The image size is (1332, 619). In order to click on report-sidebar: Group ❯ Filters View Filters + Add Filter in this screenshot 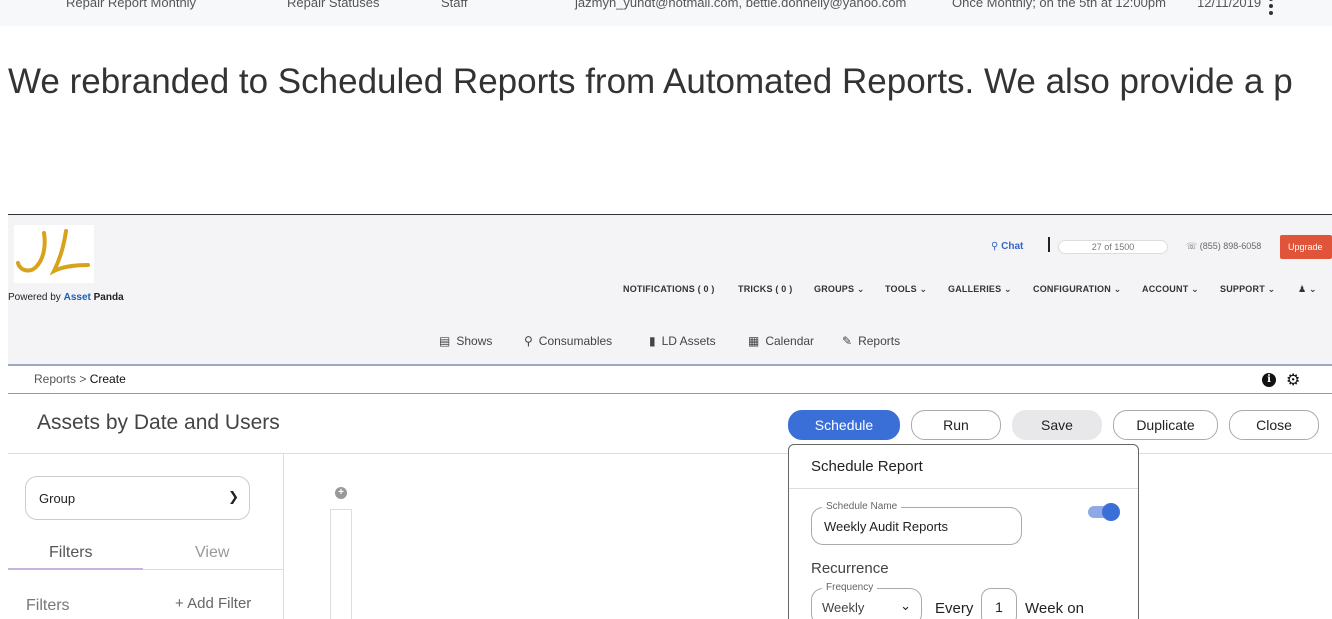, I will do `click(146, 536)`.